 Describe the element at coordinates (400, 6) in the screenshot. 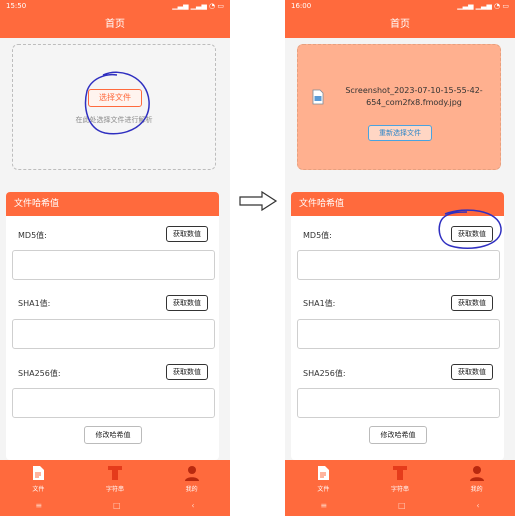

I see `status-bar: 16:00 ▁▃▅ ▁▃▅ ◔ ▭` at that location.